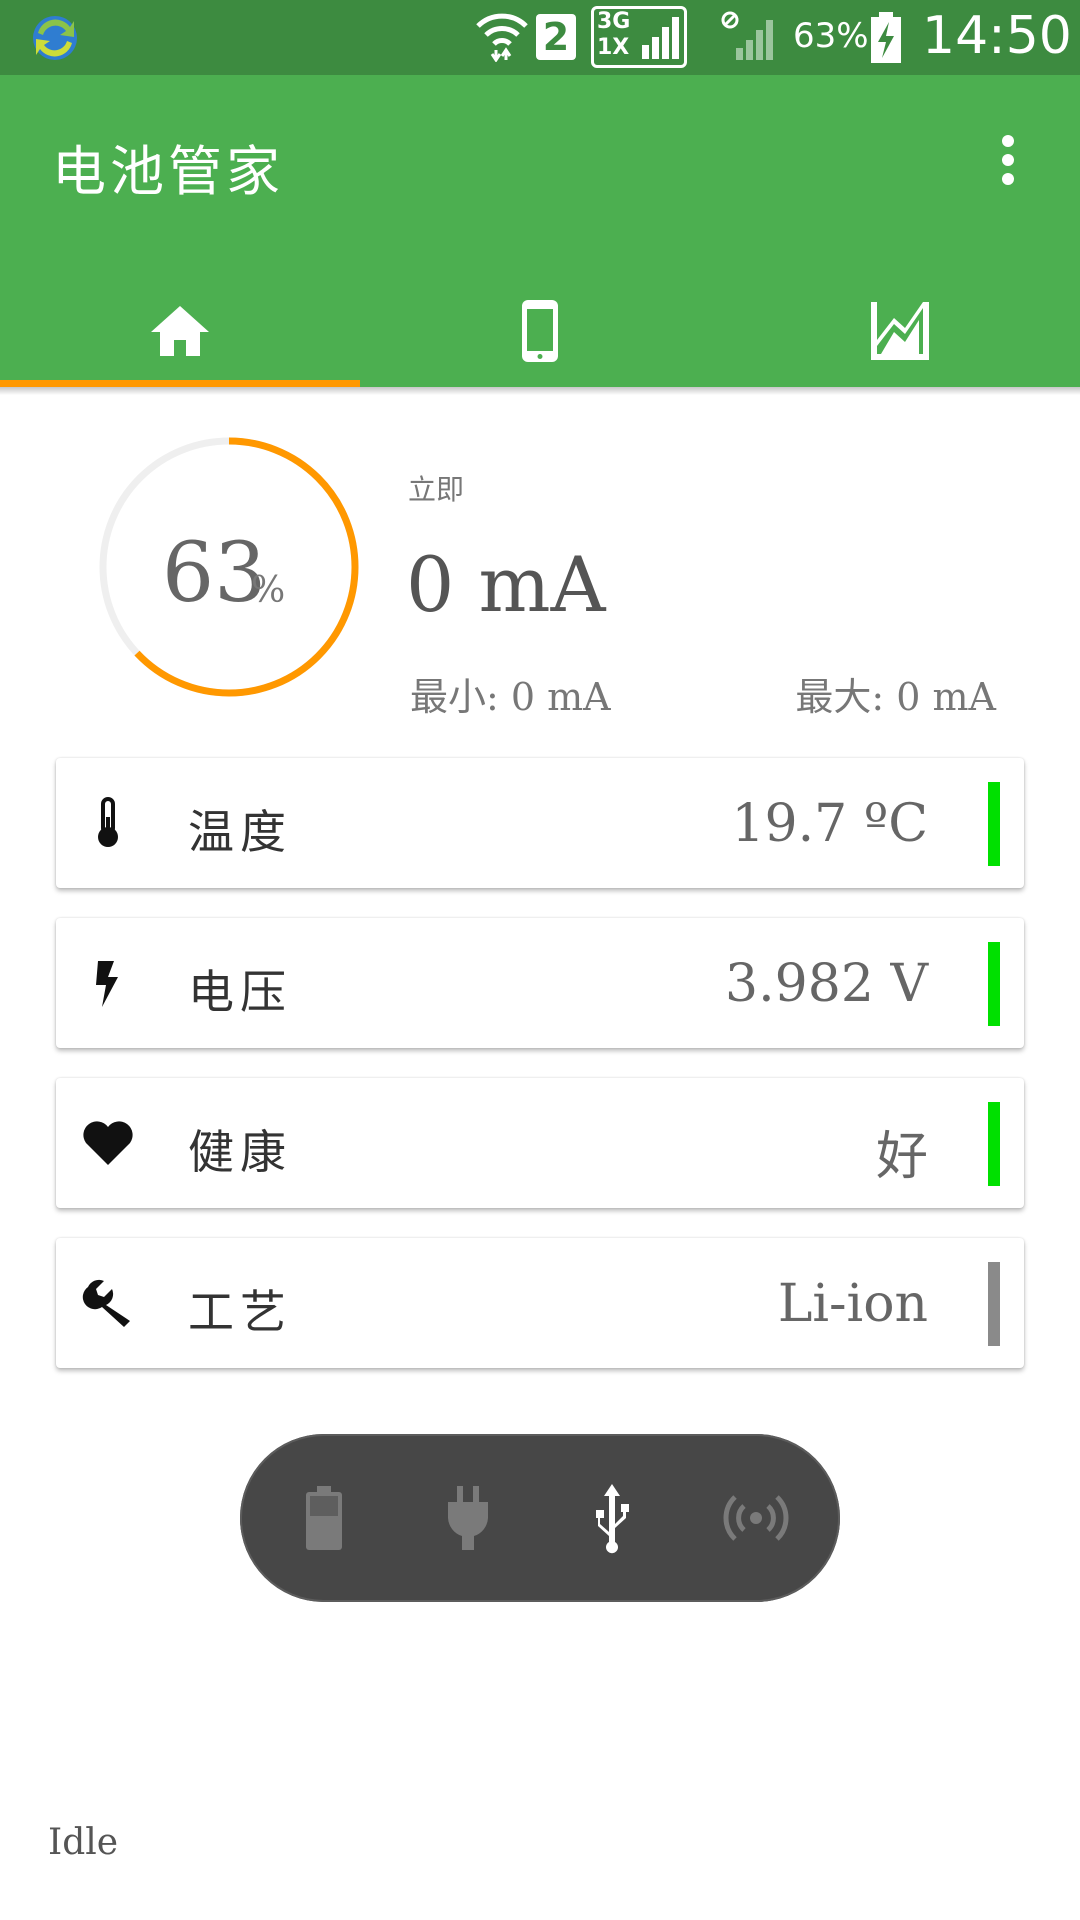 This screenshot has width=1080, height=1920. Describe the element at coordinates (55, 38) in the screenshot. I see `app-logo-icon` at that location.